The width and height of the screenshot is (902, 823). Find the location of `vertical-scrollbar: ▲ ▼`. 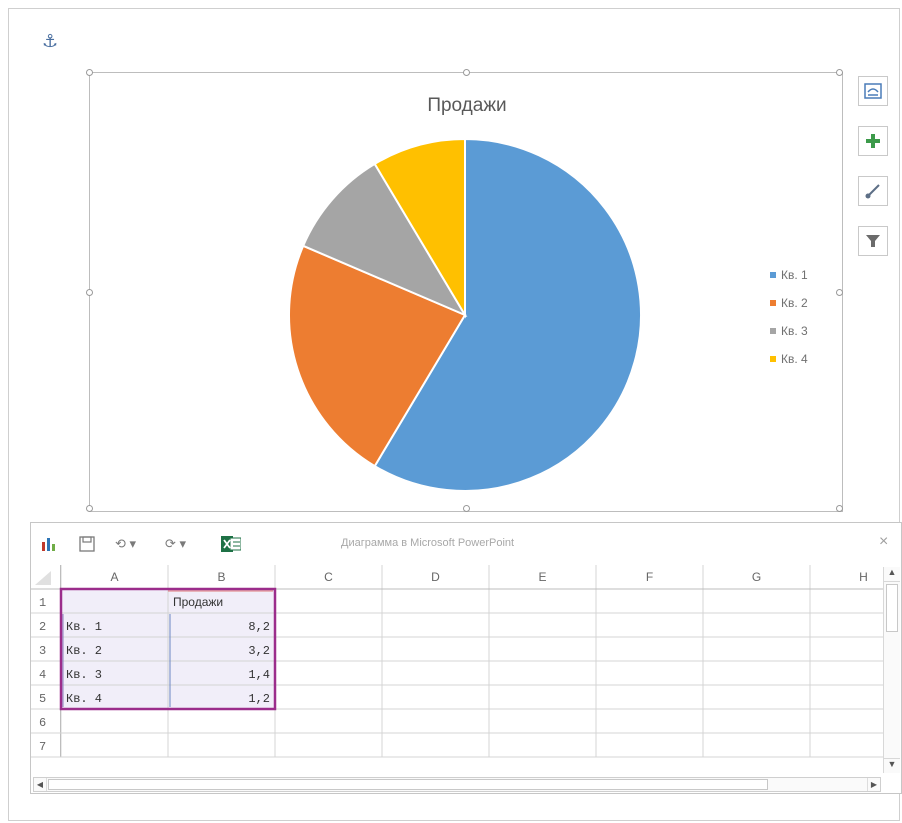

vertical-scrollbar: ▲ ▼ is located at coordinates (891, 670).